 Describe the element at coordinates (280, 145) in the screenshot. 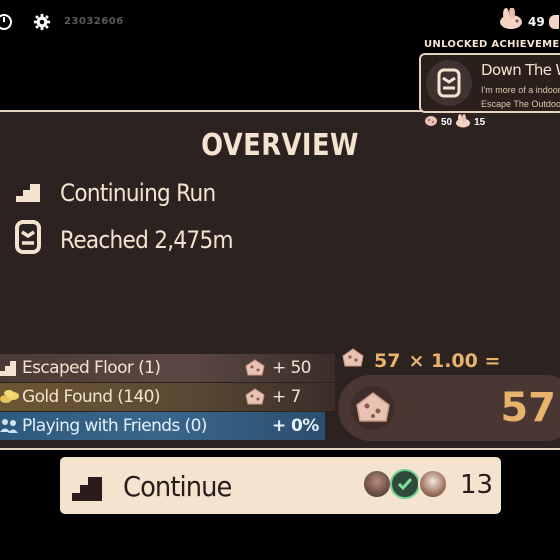

I see `overview-title: OVERVIEW` at that location.